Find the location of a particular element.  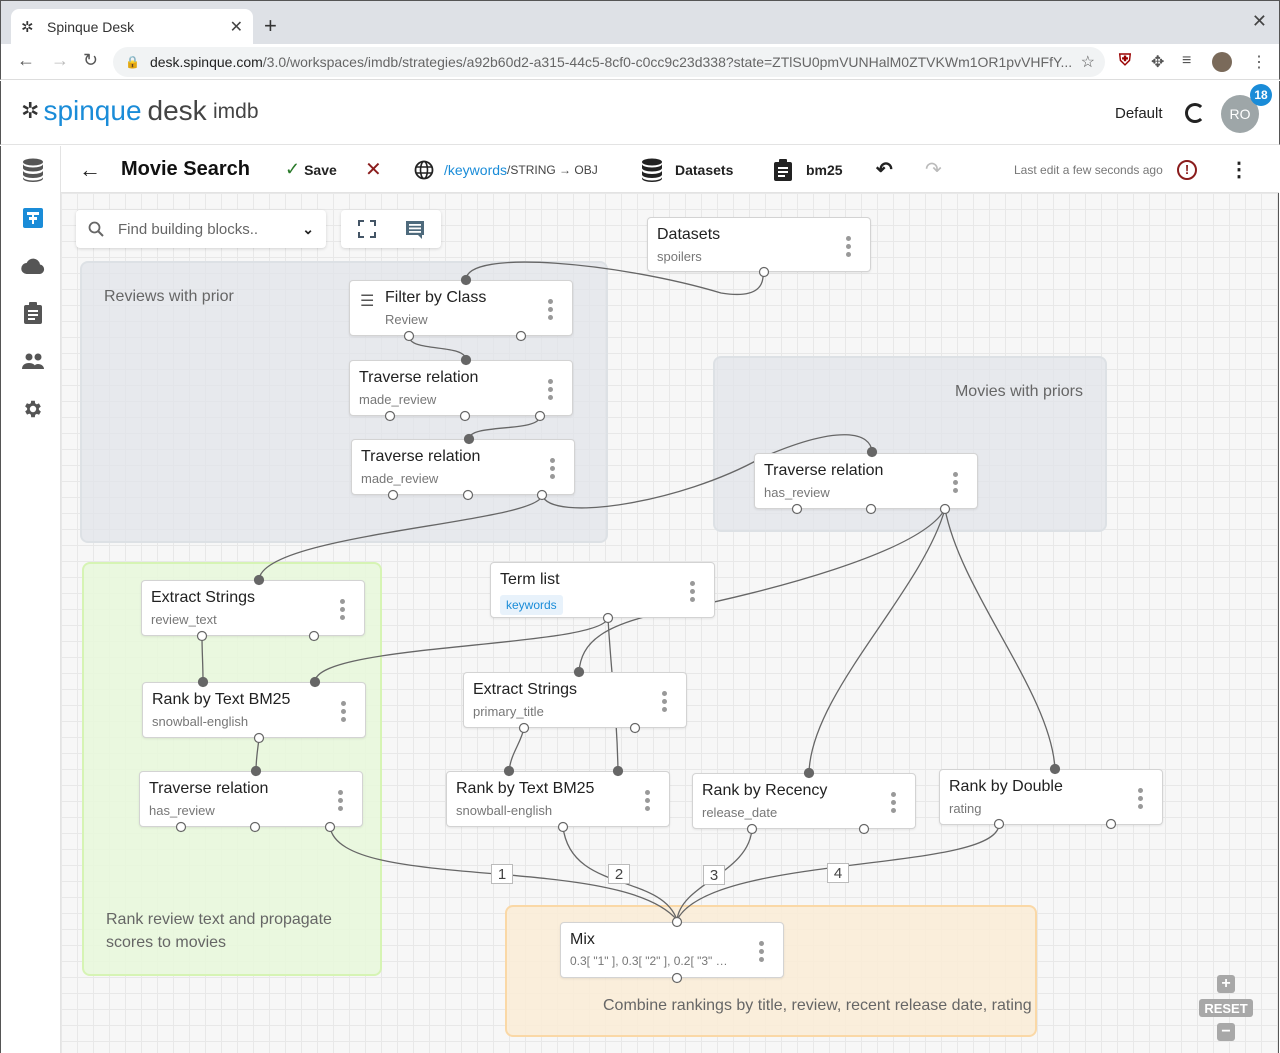

left-navigation-rail is located at coordinates (30, 599).